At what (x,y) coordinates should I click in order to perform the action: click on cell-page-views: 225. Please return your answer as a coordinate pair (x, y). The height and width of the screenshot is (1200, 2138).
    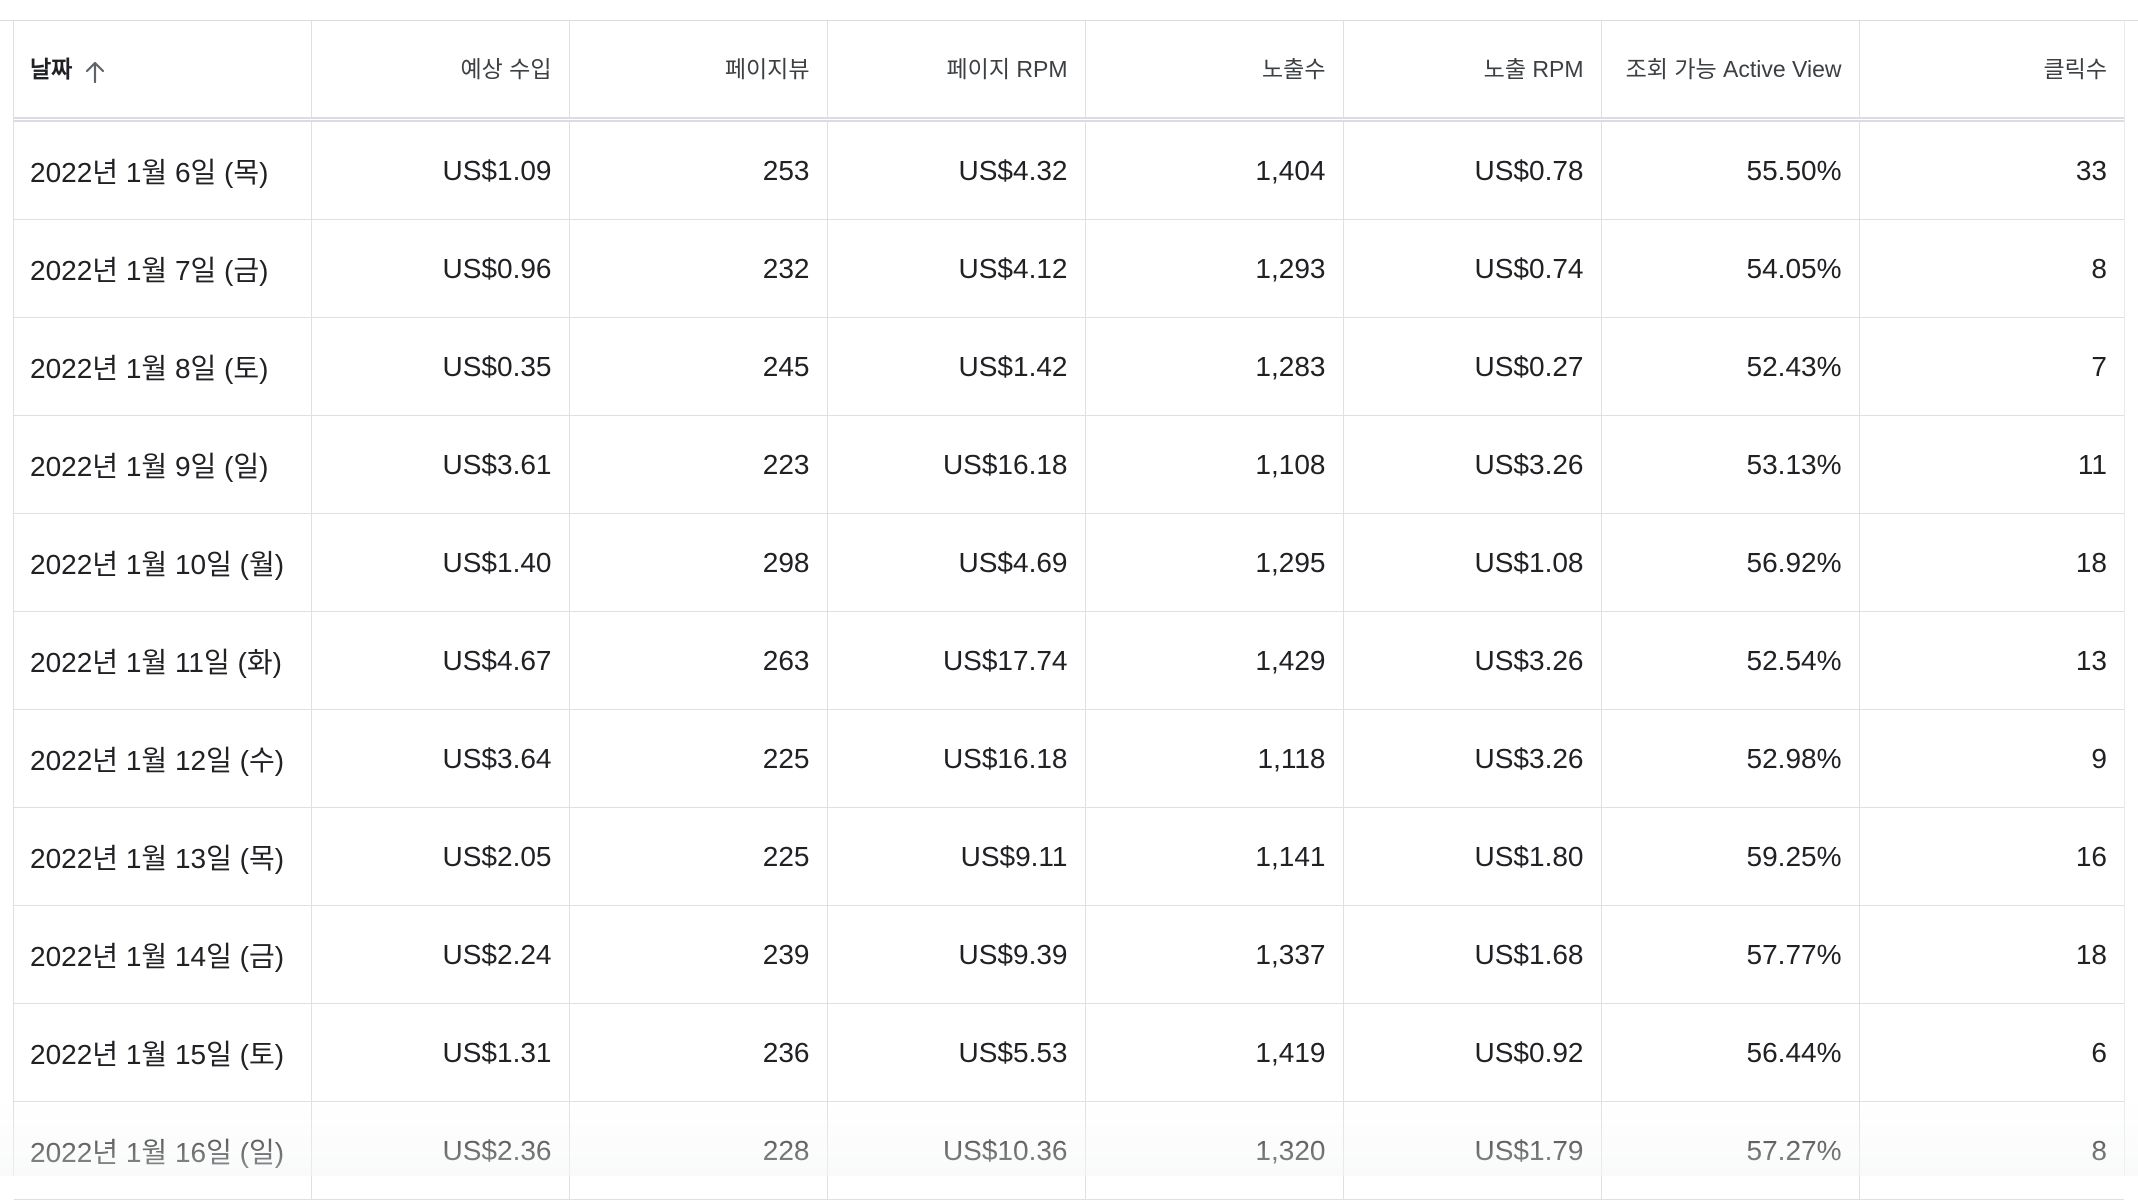
    Looking at the image, I should click on (698, 856).